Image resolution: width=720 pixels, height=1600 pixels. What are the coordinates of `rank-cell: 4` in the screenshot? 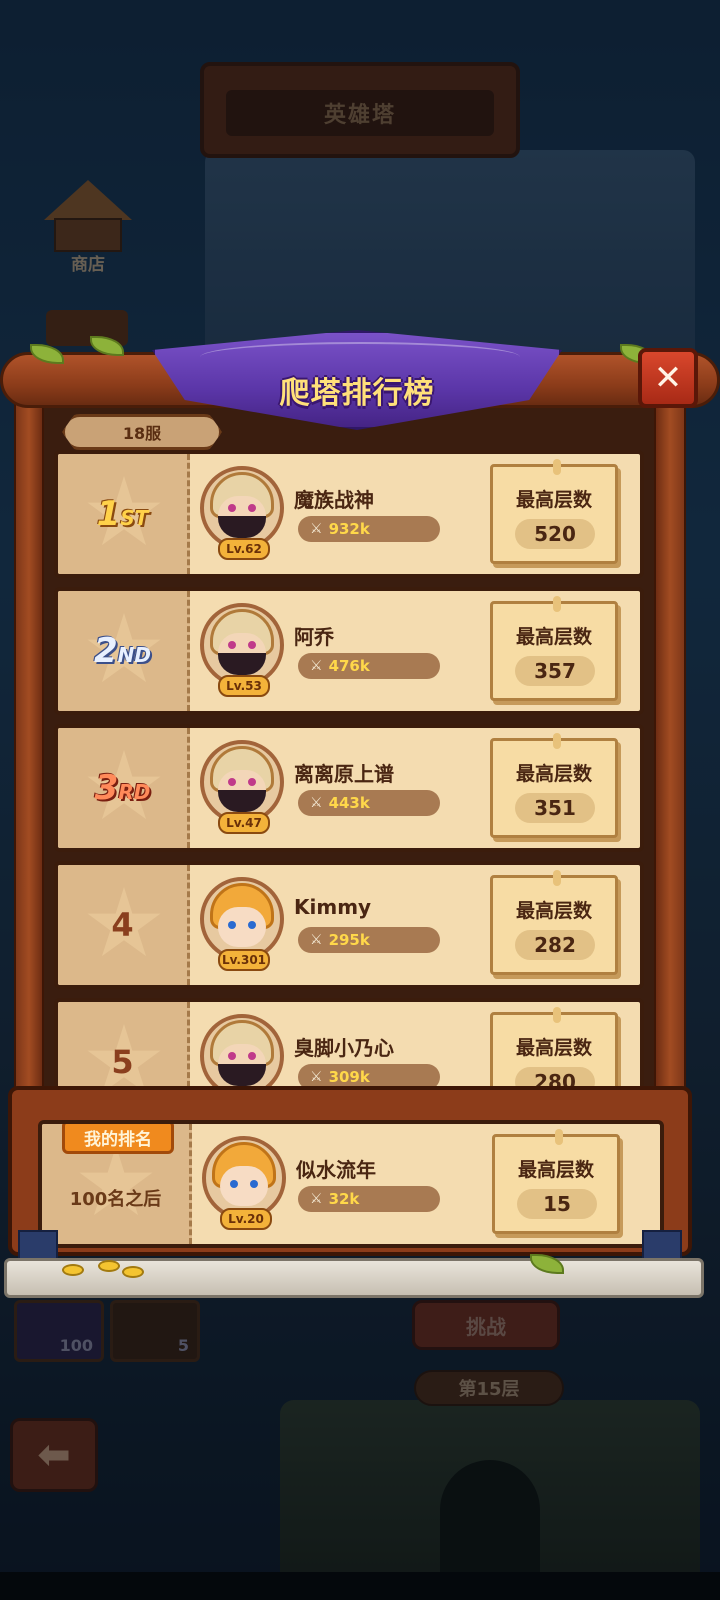 It's located at (124, 925).